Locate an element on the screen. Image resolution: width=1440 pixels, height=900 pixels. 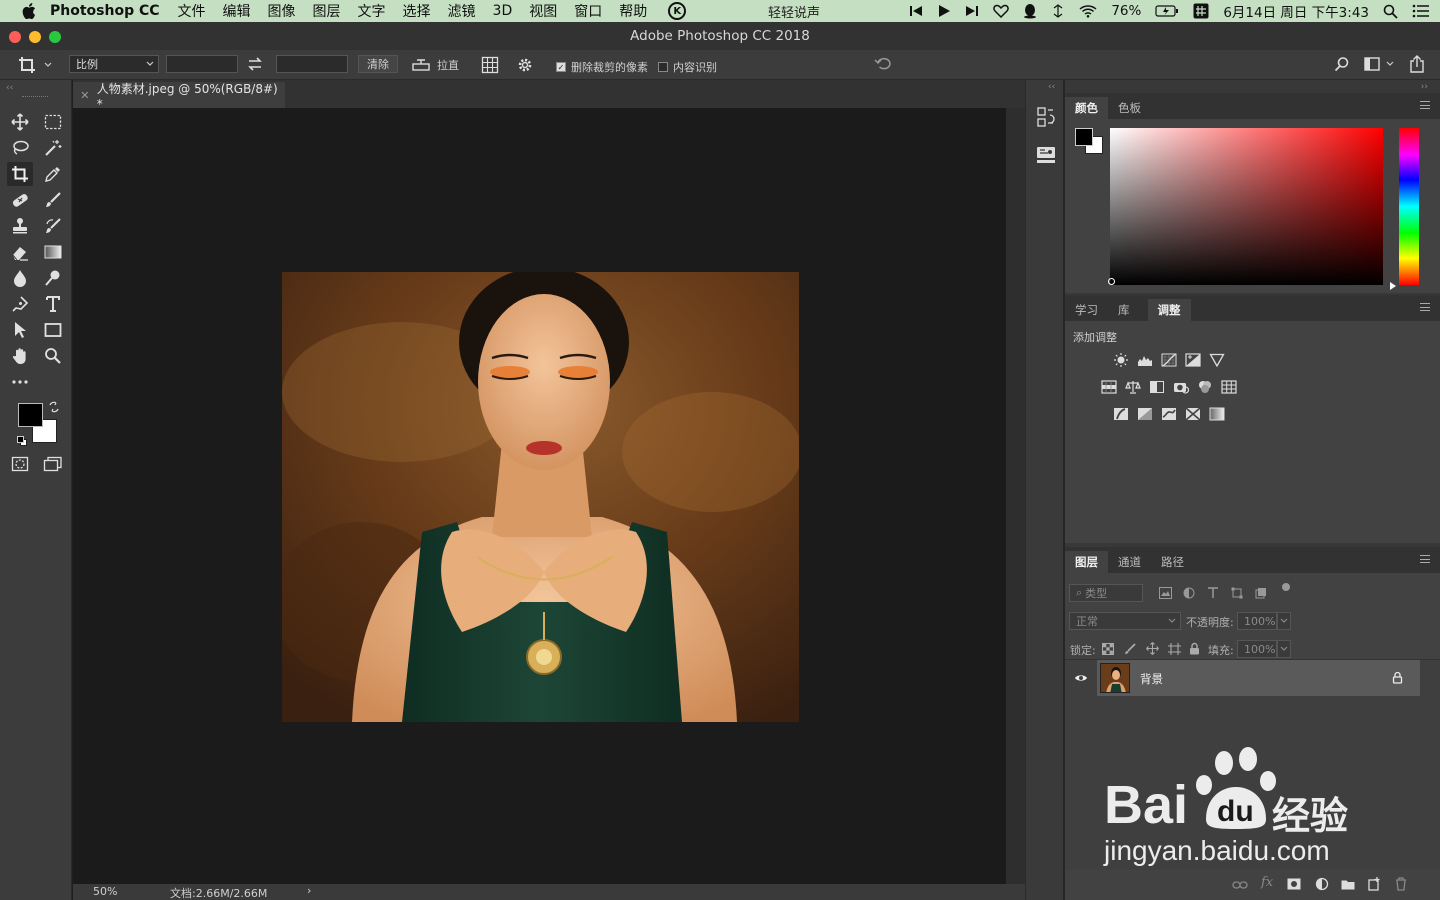
tab-libraries: 库 is located at coordinates (1124, 310).